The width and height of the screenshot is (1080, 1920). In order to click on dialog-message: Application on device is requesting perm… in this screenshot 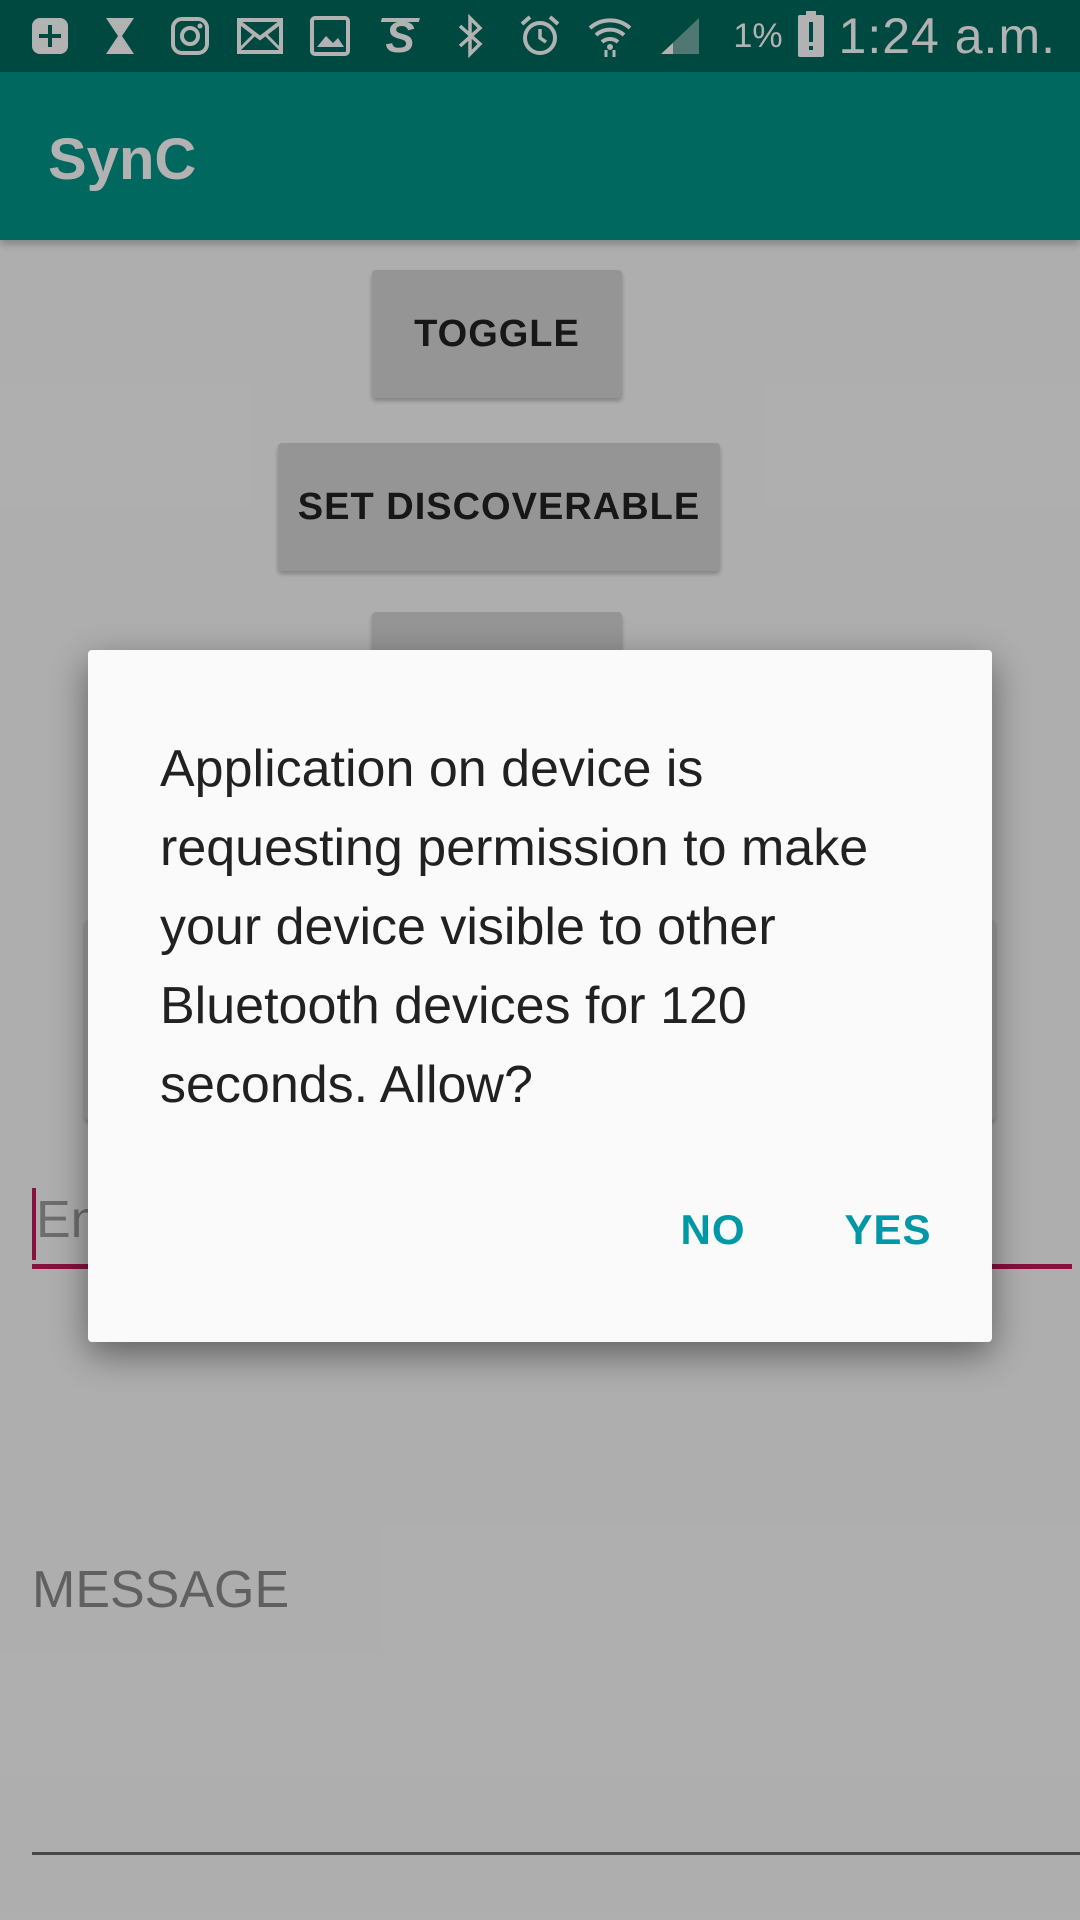, I will do `click(514, 927)`.